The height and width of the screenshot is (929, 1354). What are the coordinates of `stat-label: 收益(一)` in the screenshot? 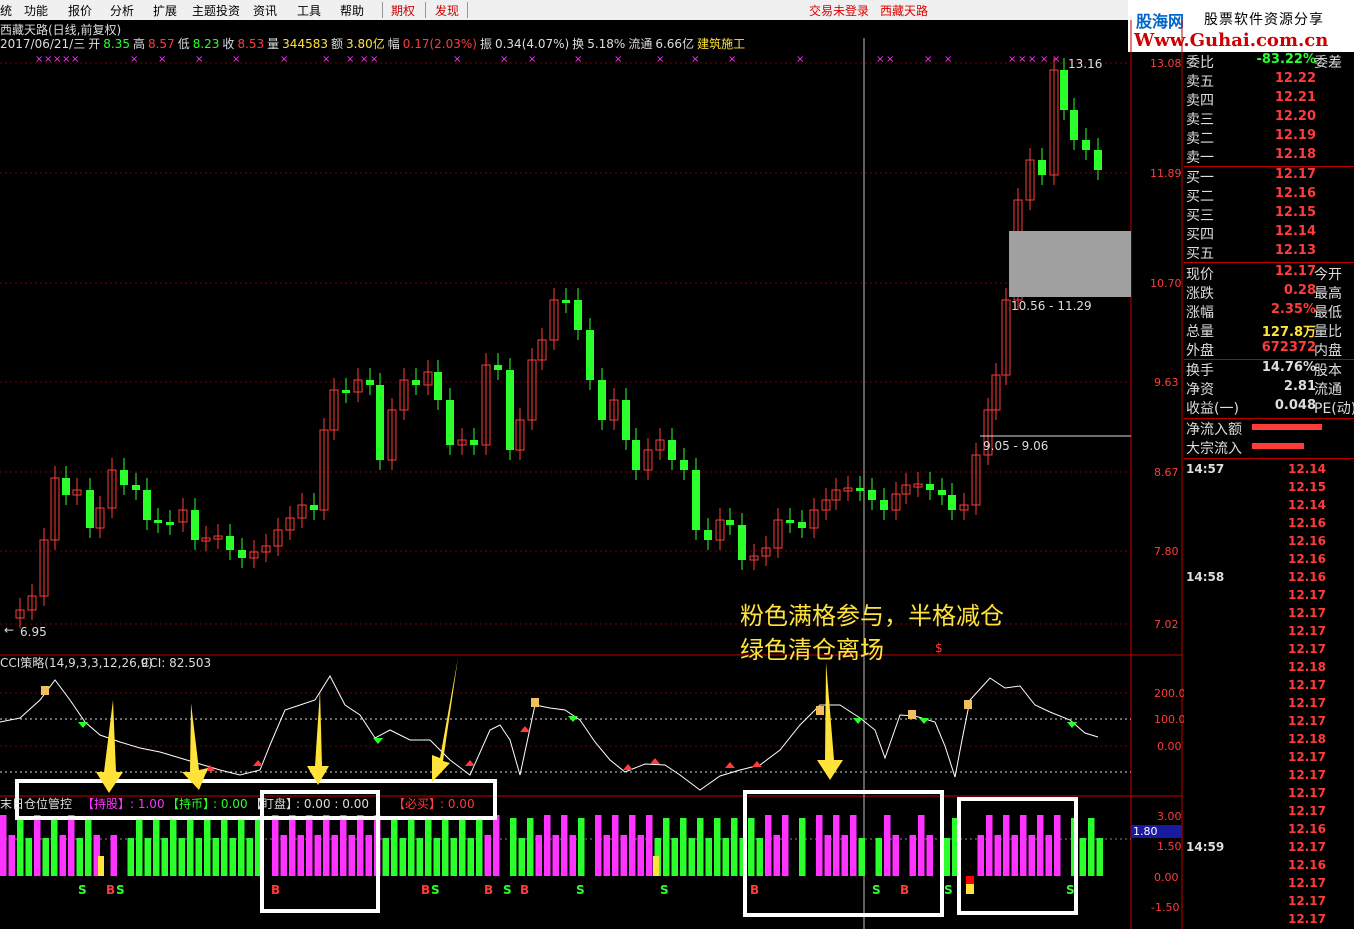 It's located at (1212, 409).